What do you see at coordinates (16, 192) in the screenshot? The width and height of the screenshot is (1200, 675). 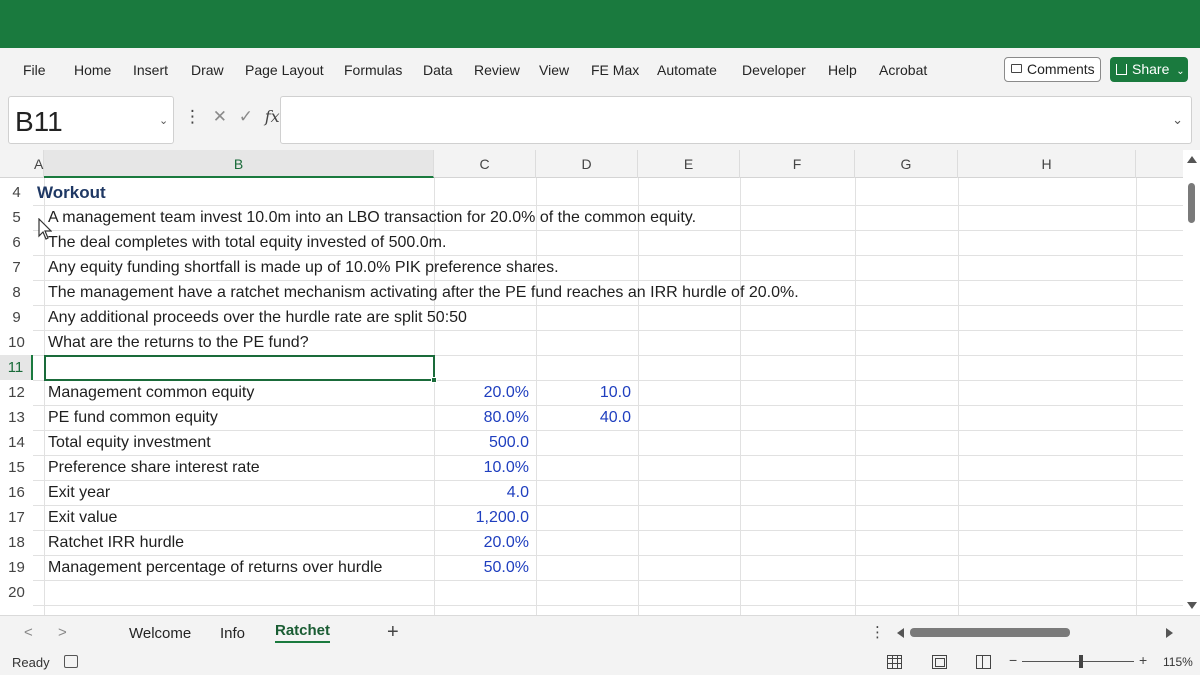 I see `row-header-4: 4` at bounding box center [16, 192].